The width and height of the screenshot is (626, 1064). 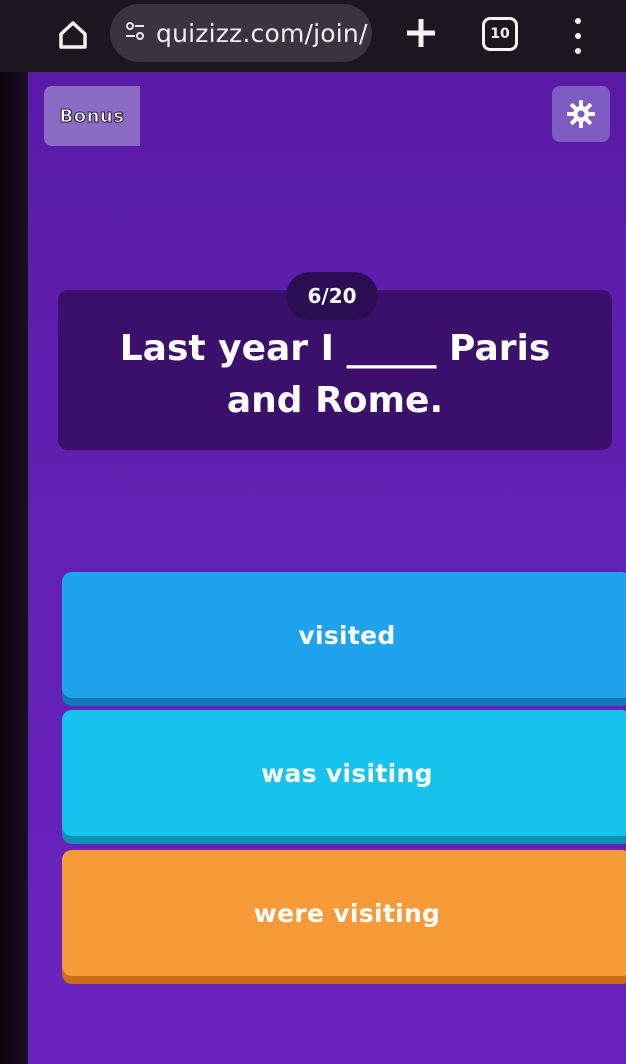 I want to click on answer-option-label: was visiting, so click(x=347, y=773).